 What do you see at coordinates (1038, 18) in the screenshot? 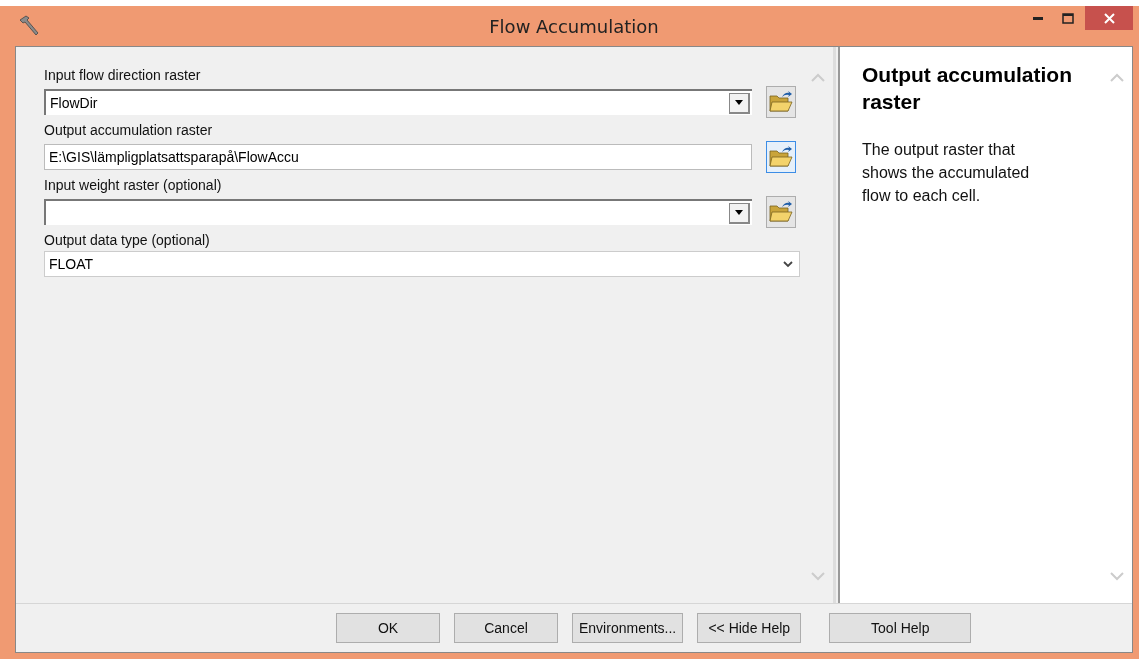
I see `minimize-icon` at bounding box center [1038, 18].